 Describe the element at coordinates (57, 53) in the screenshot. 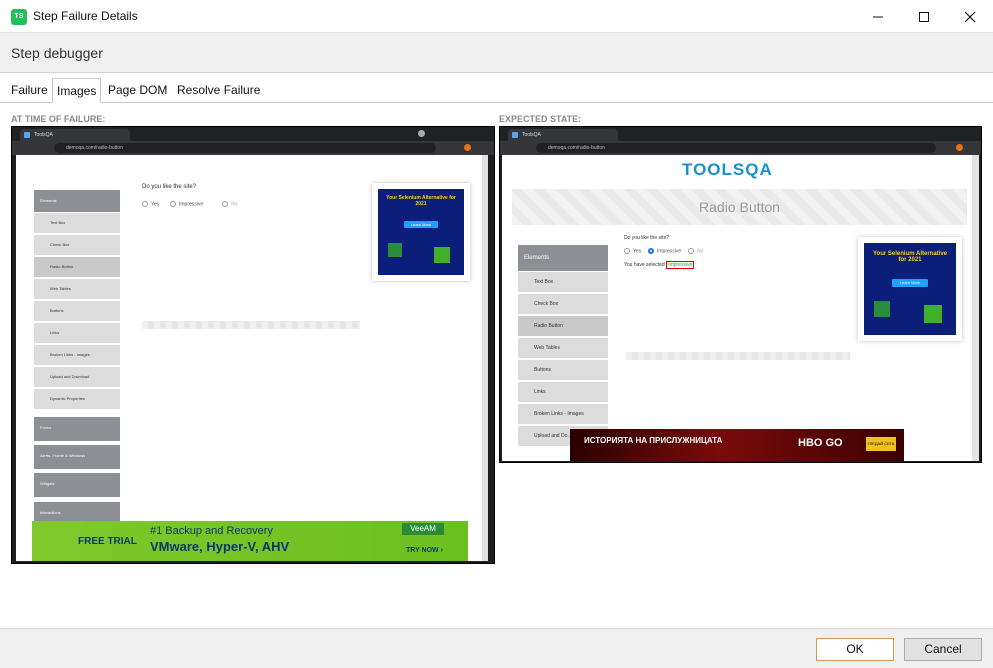

I see `header-title: Step debugger` at that location.